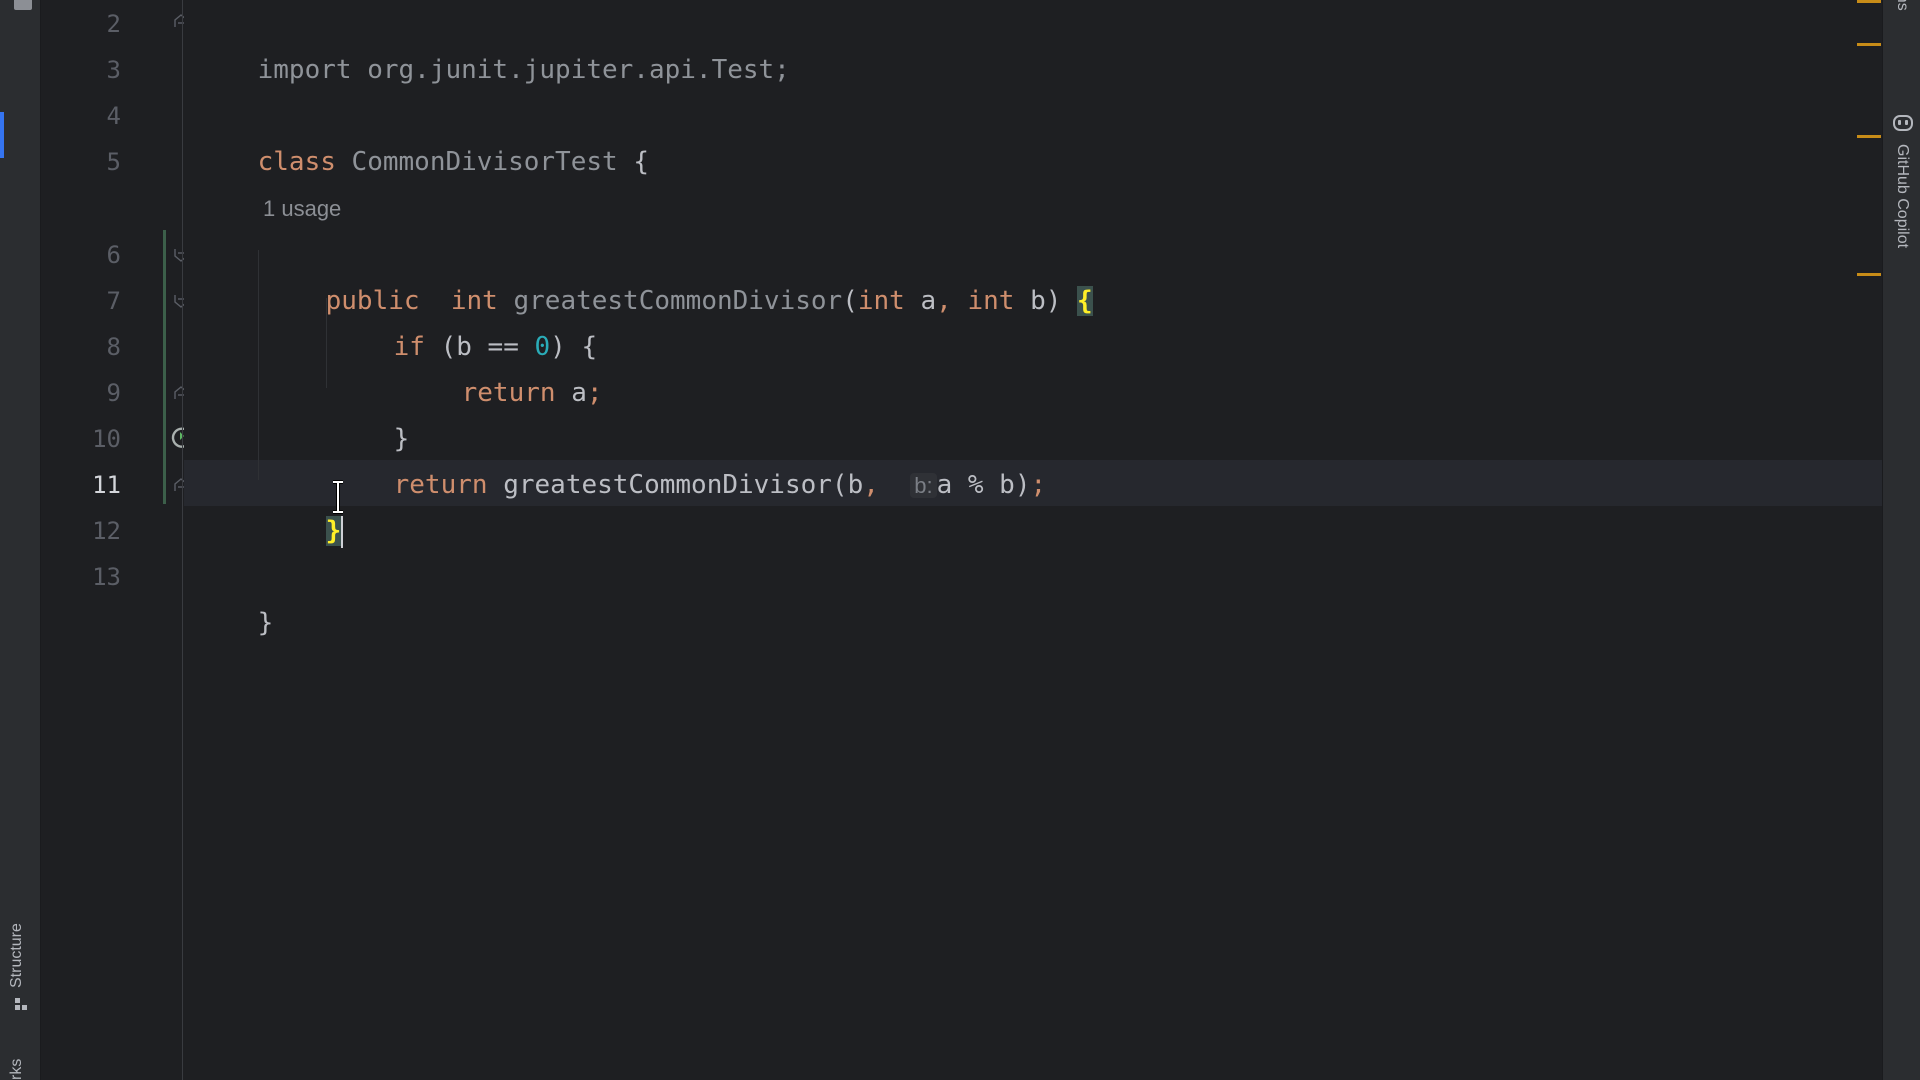 Image resolution: width=1920 pixels, height=1080 pixels. I want to click on left-tool-window-strip: Structure rks, so click(20, 540).